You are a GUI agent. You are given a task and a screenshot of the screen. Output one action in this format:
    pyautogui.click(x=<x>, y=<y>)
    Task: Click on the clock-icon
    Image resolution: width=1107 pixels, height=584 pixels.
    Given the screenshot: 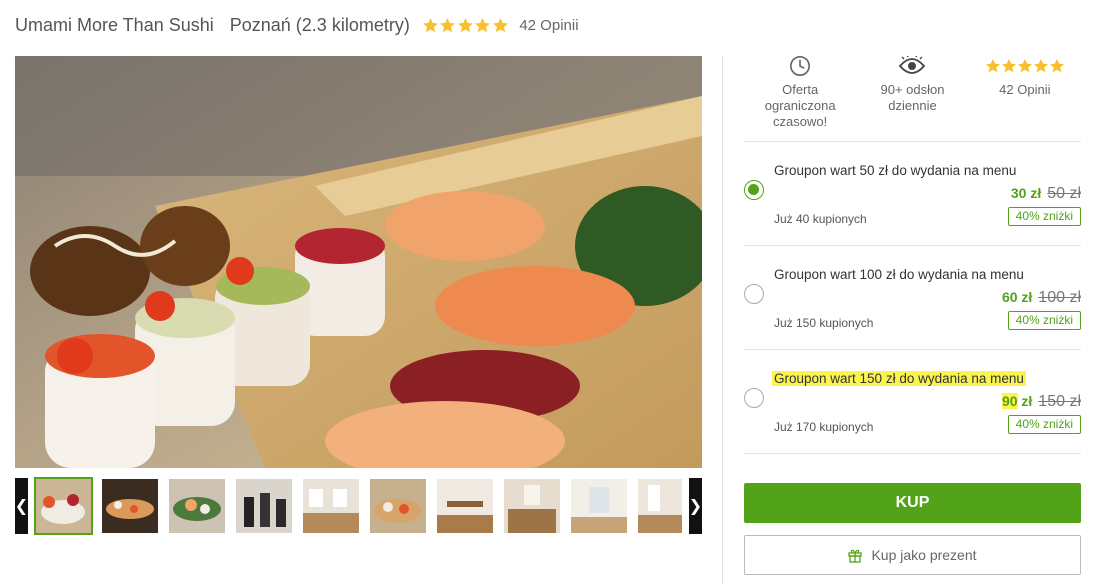 What is the action you would take?
    pyautogui.click(x=800, y=66)
    